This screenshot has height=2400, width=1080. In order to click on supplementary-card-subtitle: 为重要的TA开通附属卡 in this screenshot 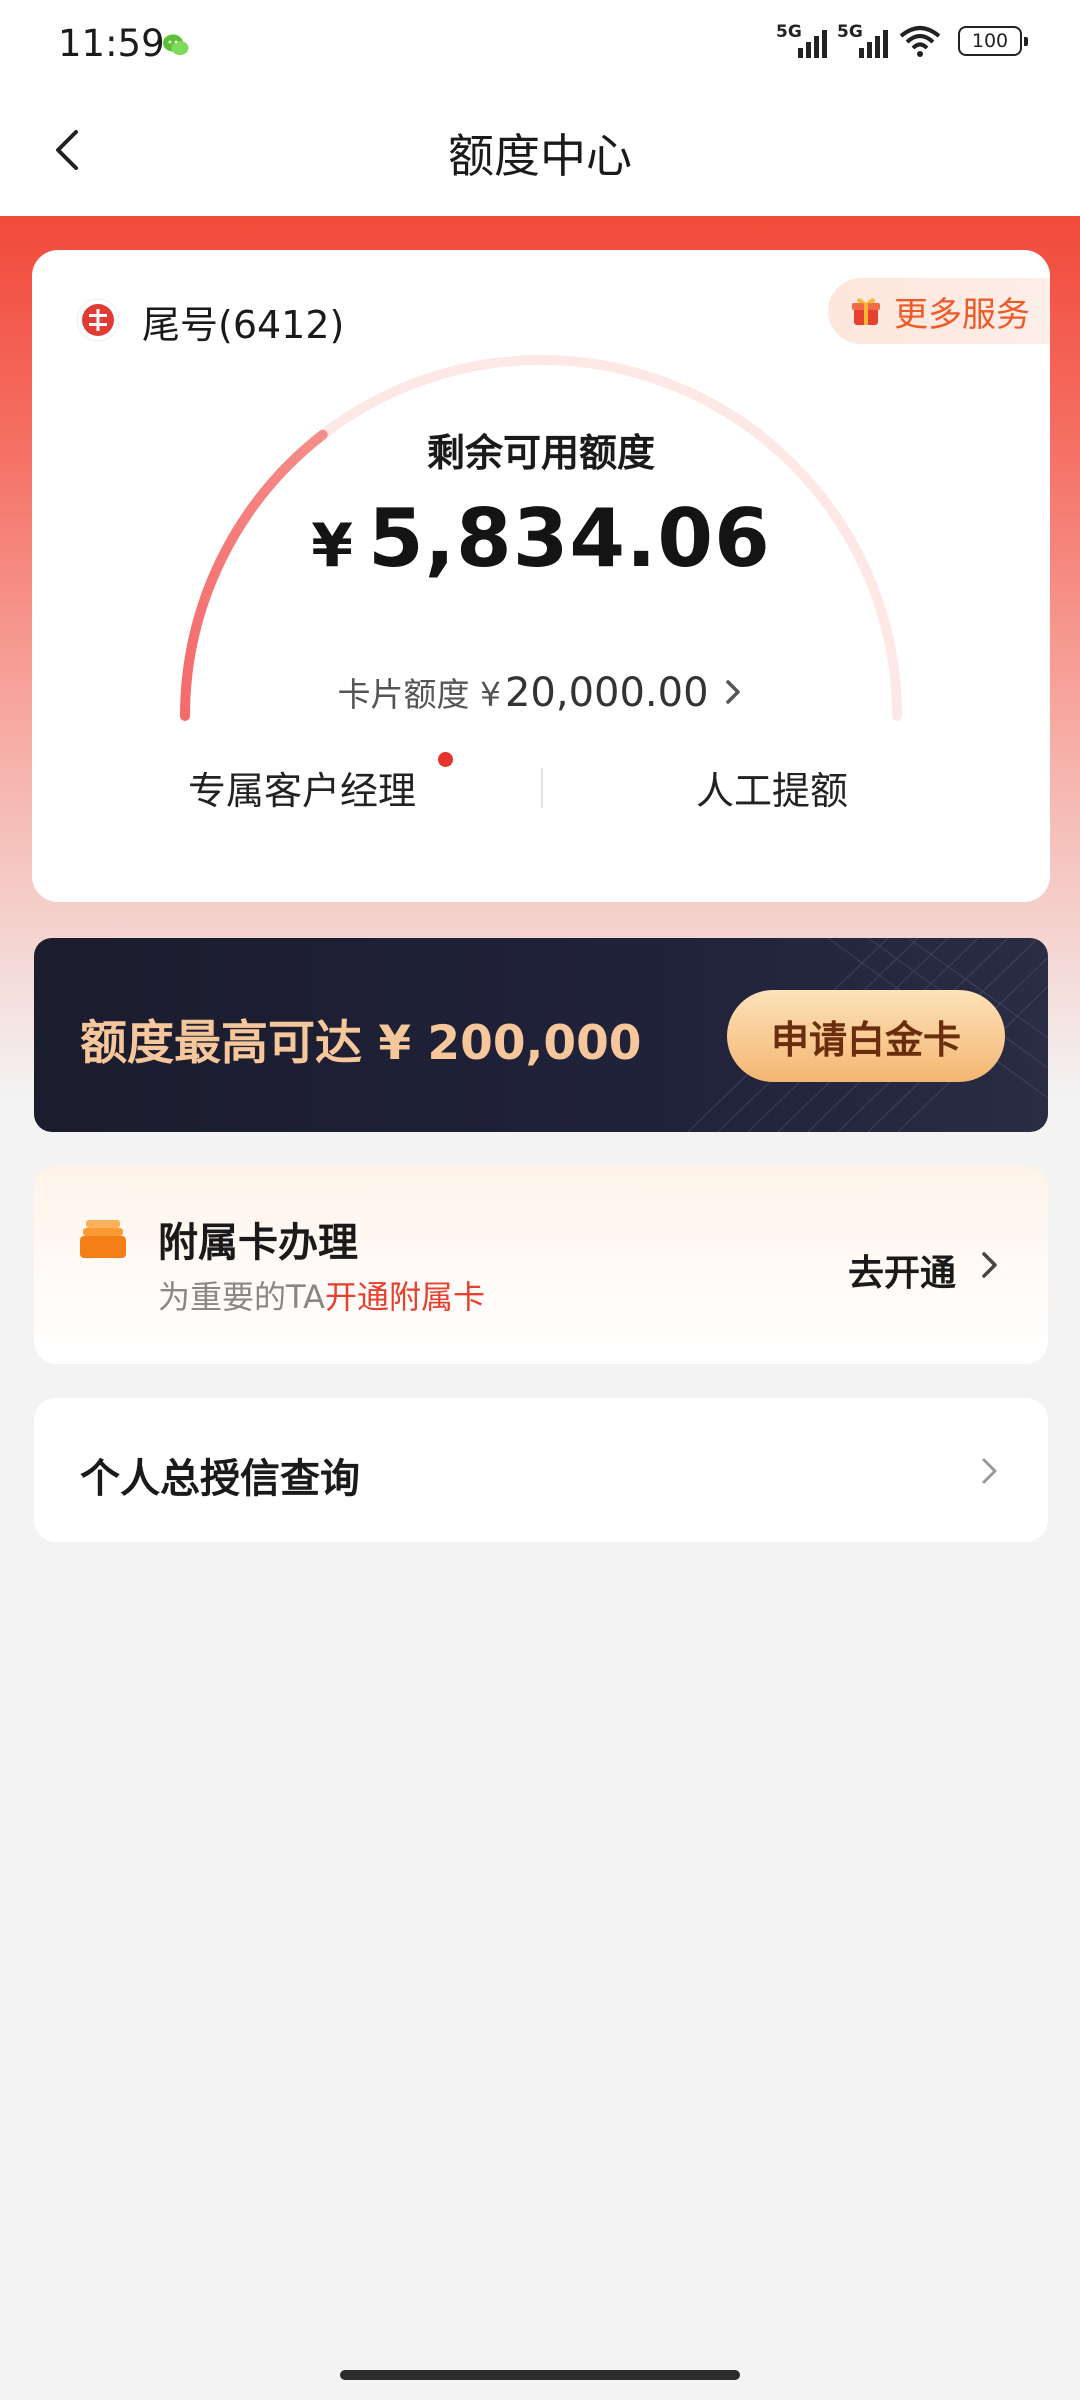, I will do `click(321, 1295)`.